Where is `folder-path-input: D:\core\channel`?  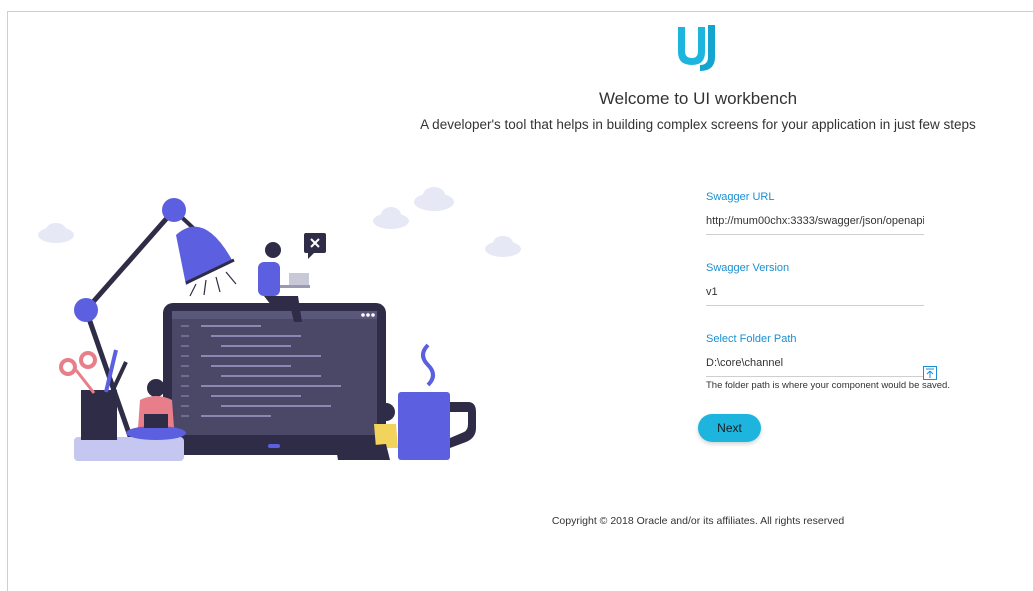 folder-path-input: D:\core\channel is located at coordinates (815, 367).